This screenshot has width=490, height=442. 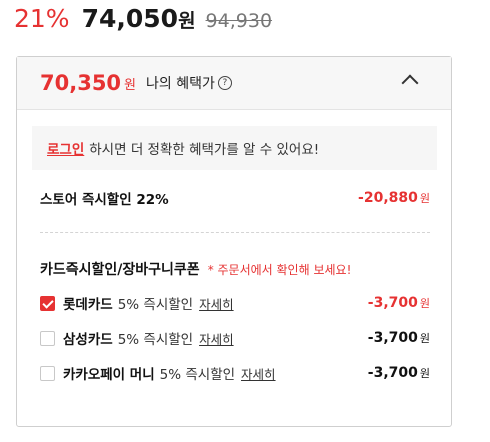 What do you see at coordinates (239, 21) in the screenshot?
I see `original-price: 94,930` at bounding box center [239, 21].